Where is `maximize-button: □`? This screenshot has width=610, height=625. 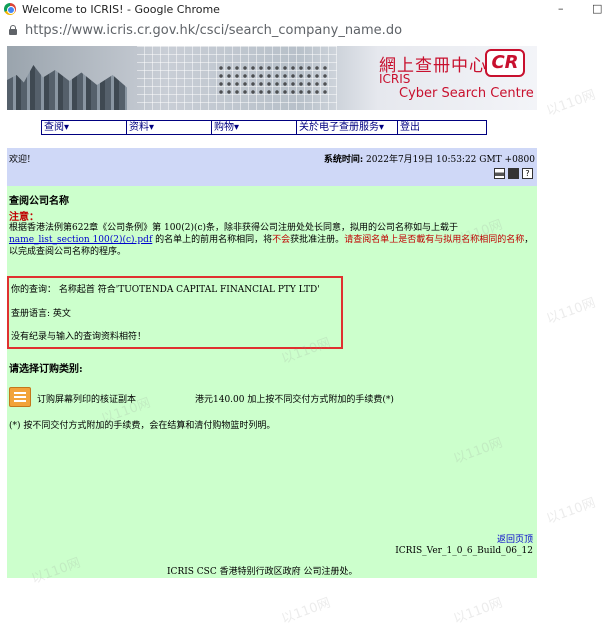 maximize-button: □ is located at coordinates (597, 8).